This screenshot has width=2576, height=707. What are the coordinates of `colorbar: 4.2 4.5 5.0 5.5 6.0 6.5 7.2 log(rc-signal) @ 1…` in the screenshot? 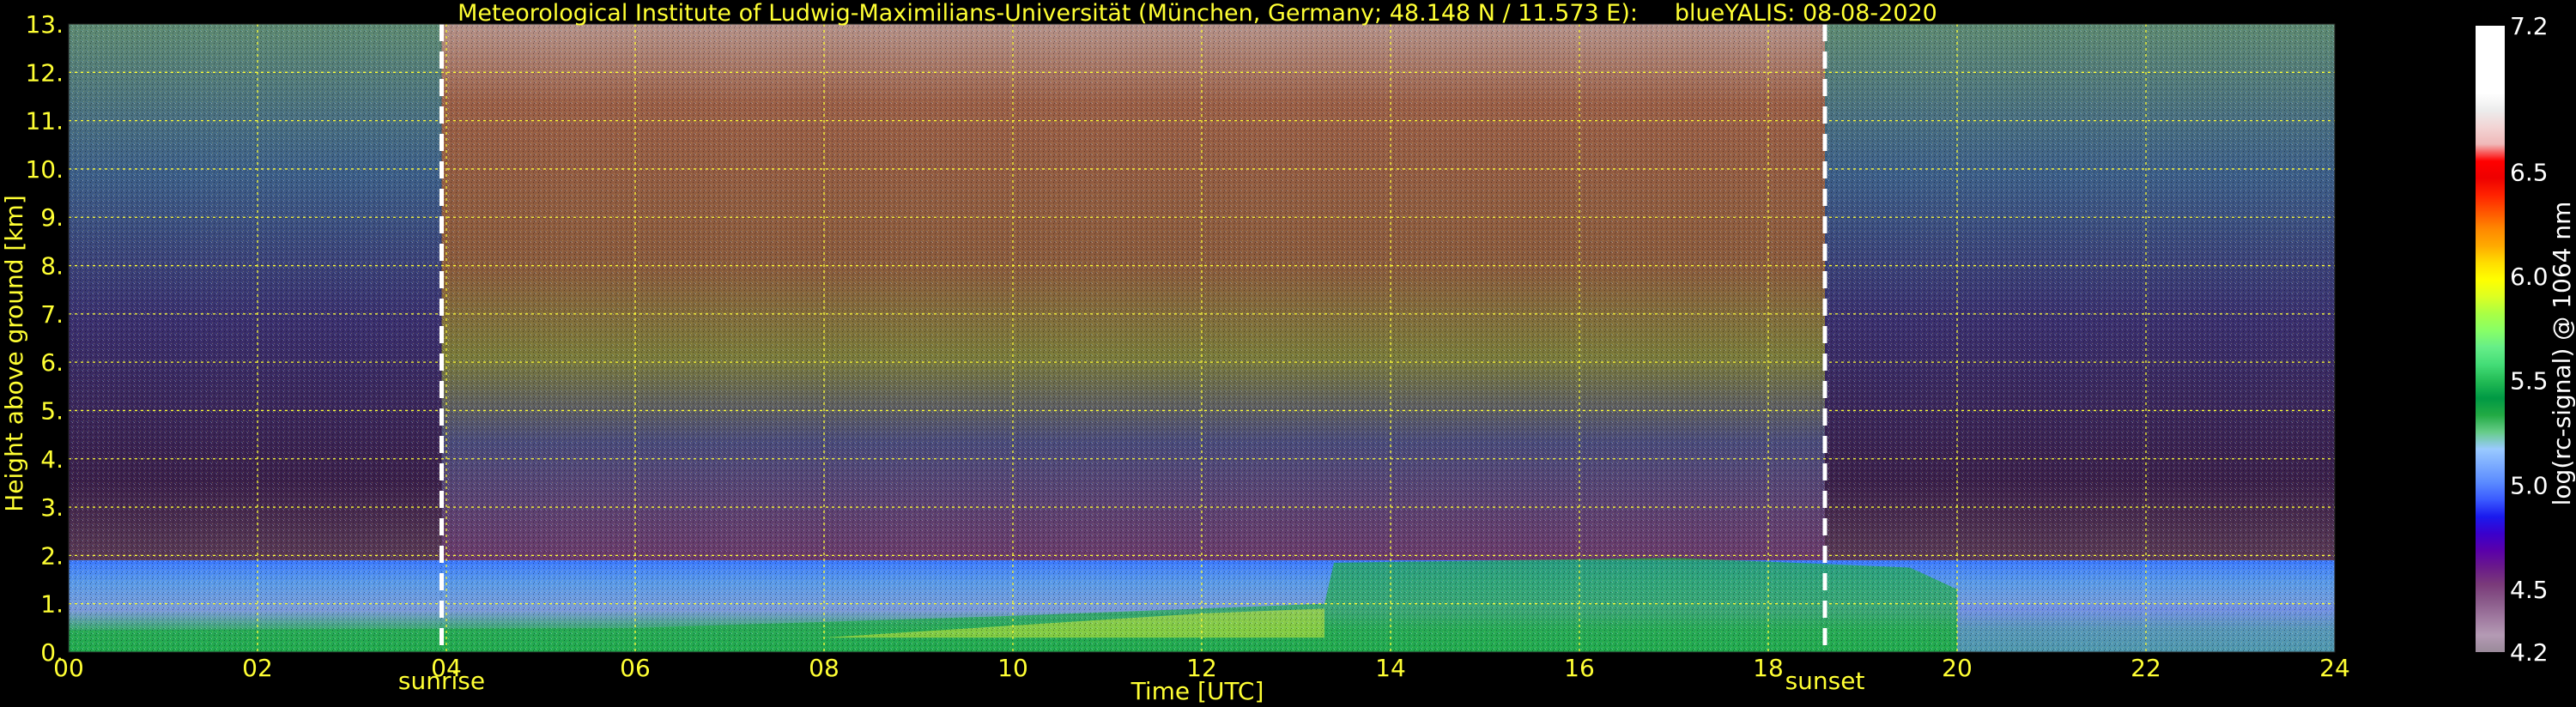 It's located at (2526, 339).